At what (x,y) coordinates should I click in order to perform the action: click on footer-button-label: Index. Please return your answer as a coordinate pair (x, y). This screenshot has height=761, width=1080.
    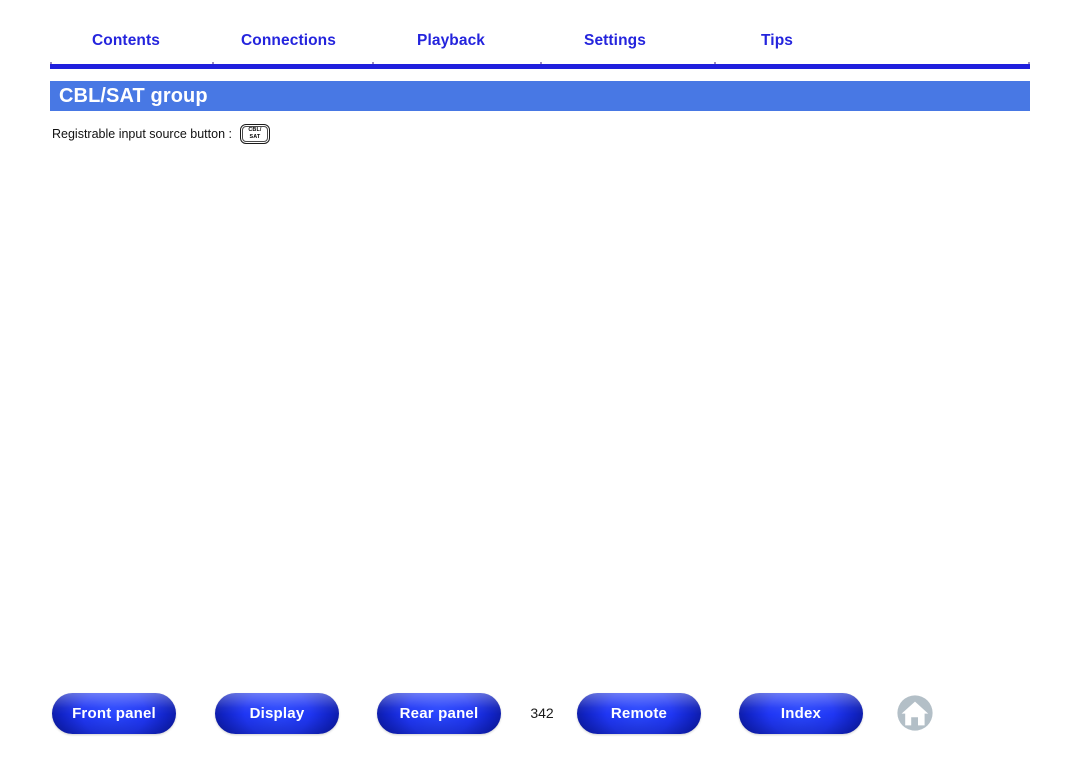
    Looking at the image, I should click on (801, 713).